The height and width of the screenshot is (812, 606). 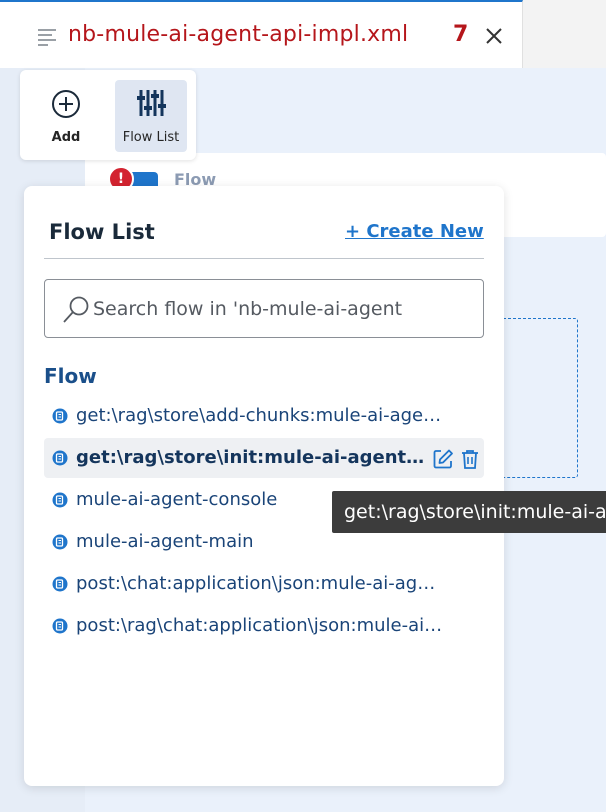 I want to click on add-button: Add, so click(x=66, y=116).